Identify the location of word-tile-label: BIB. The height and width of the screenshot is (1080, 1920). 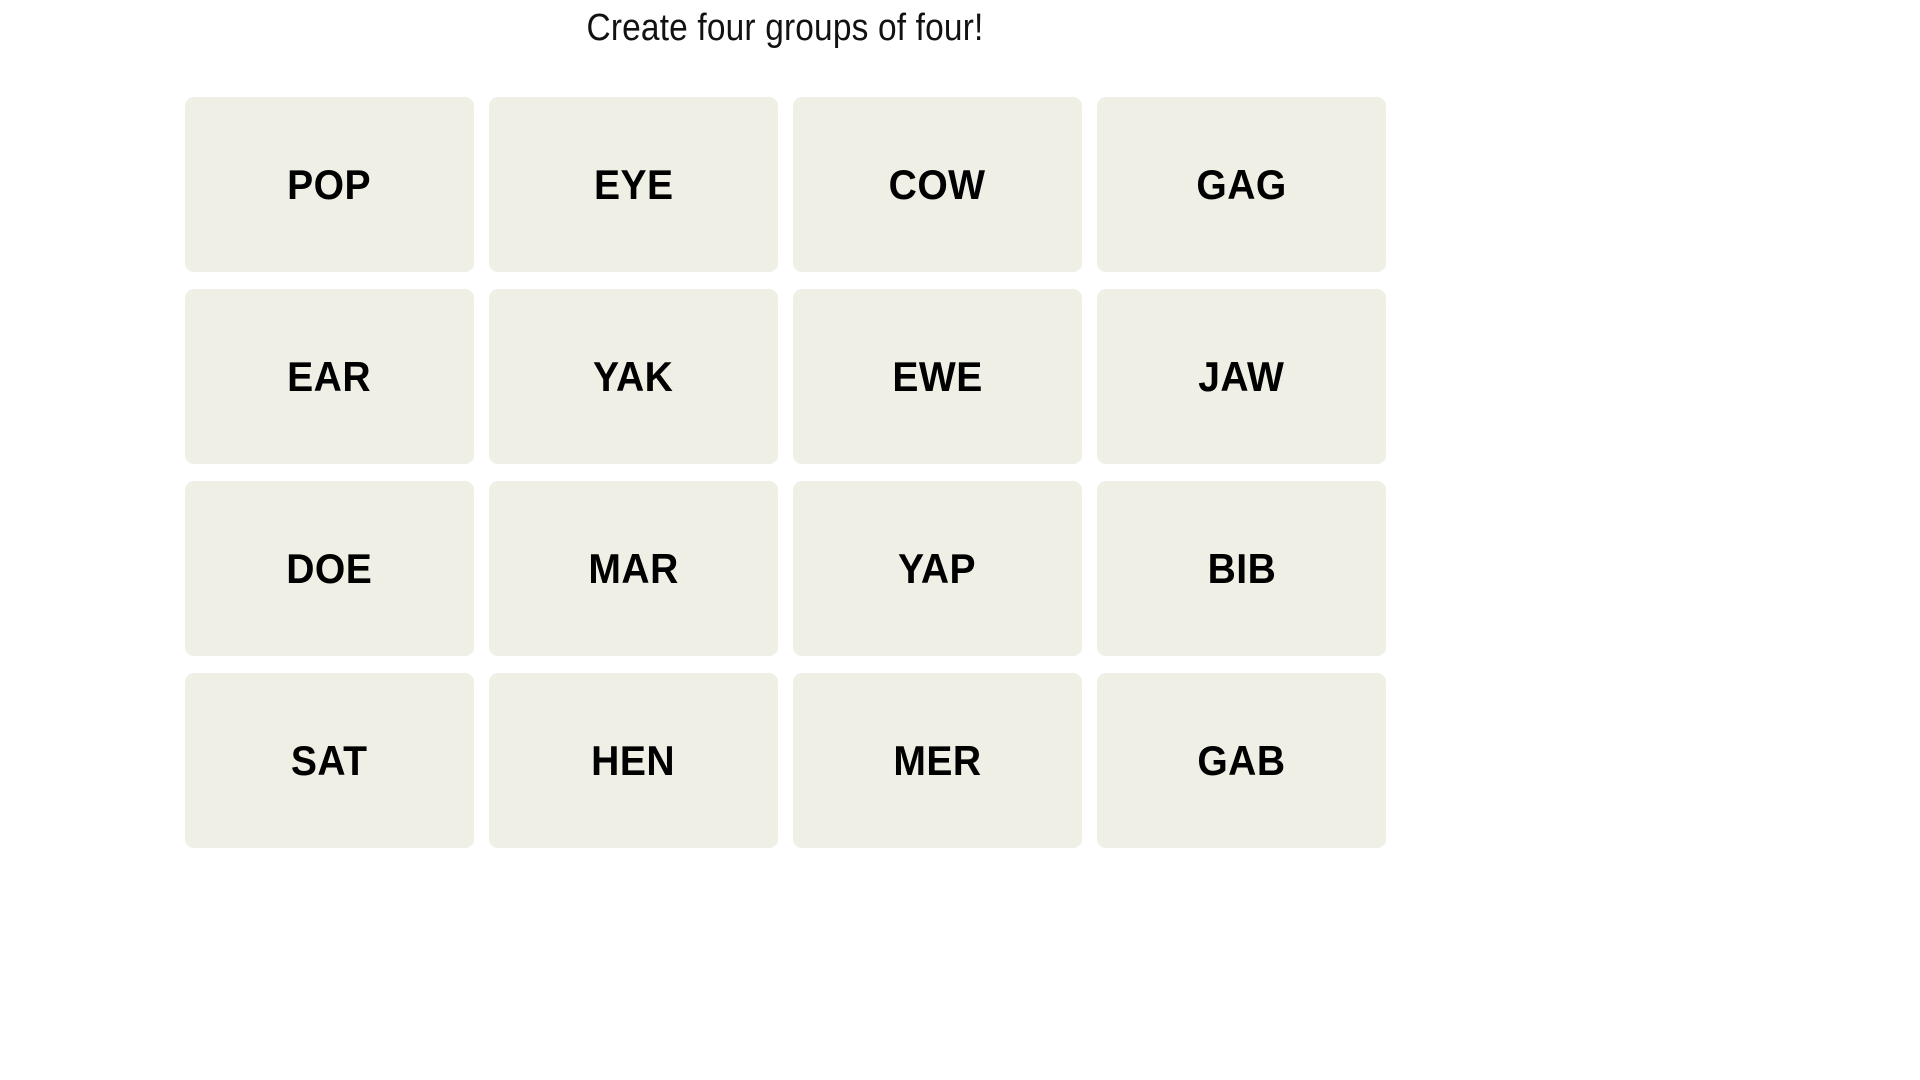
(1241, 568).